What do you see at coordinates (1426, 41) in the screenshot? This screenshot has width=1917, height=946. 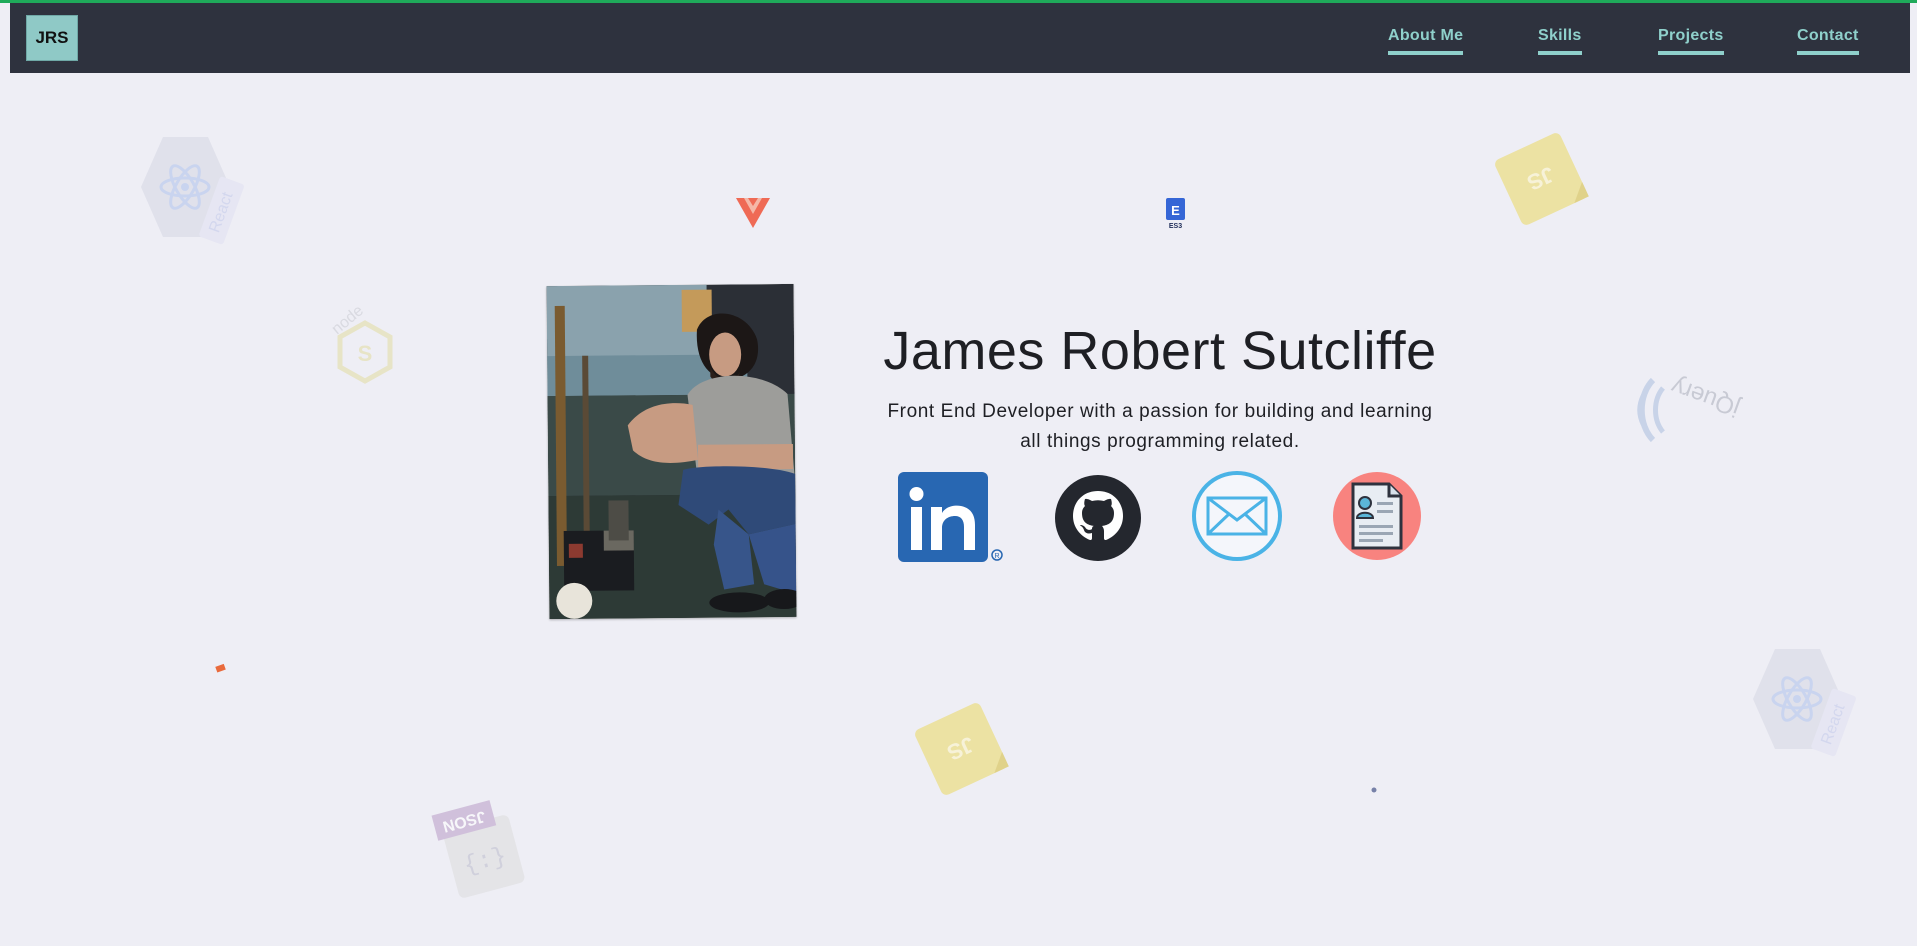 I see `nav-about-me: About Me` at bounding box center [1426, 41].